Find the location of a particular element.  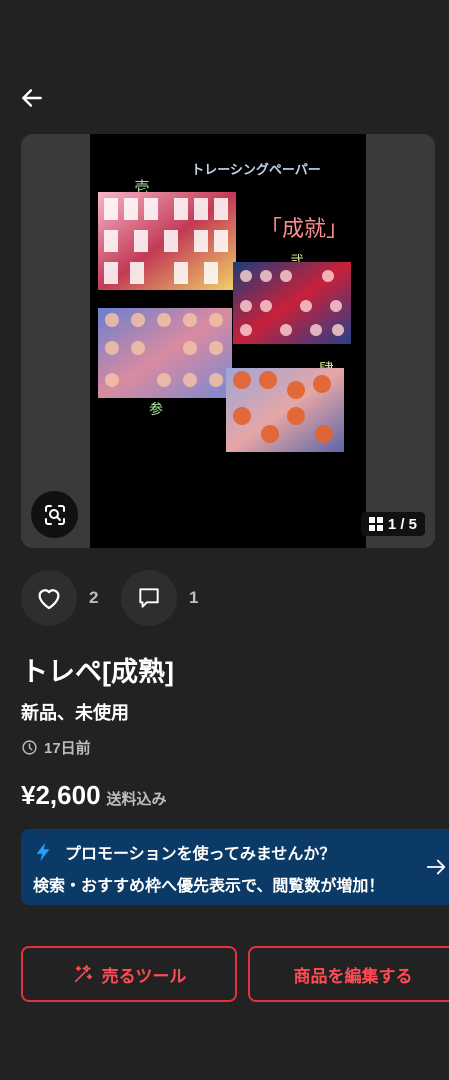

promotion-title: プロモーションを使ってみませんか？ is located at coordinates (200, 854).